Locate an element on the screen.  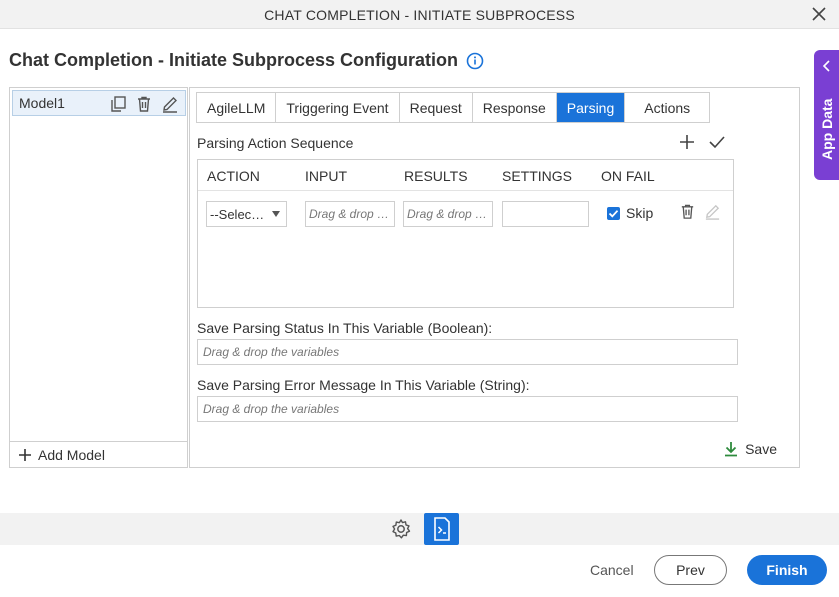
app-data-tab: App Data is located at coordinates (826, 115).